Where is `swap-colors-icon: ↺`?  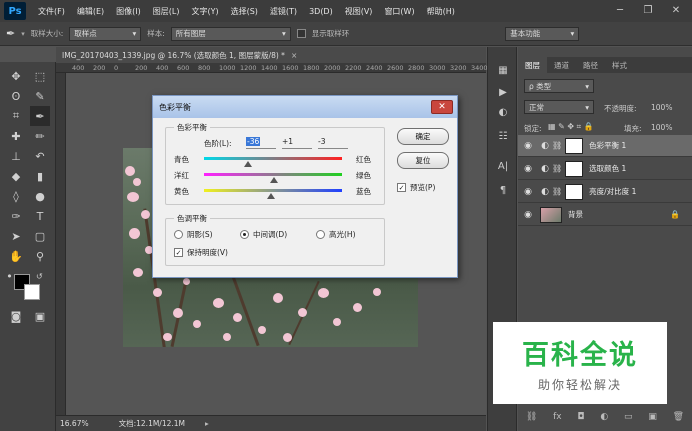
swap-colors-icon: ↺ is located at coordinates (39, 276).